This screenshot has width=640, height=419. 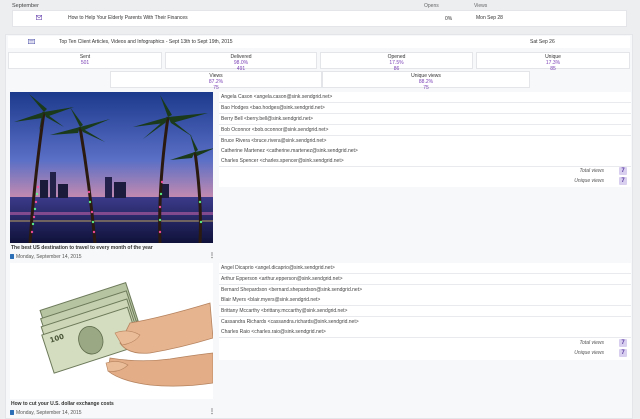 I want to click on stat-opened: Opened 17.5% 86, so click(x=396, y=62).